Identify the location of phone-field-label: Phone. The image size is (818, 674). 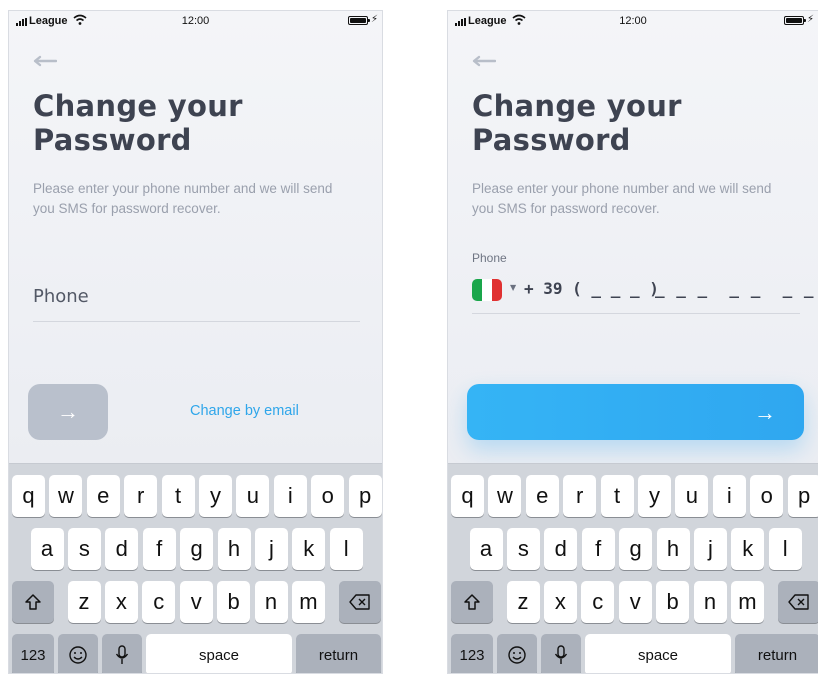
(489, 258).